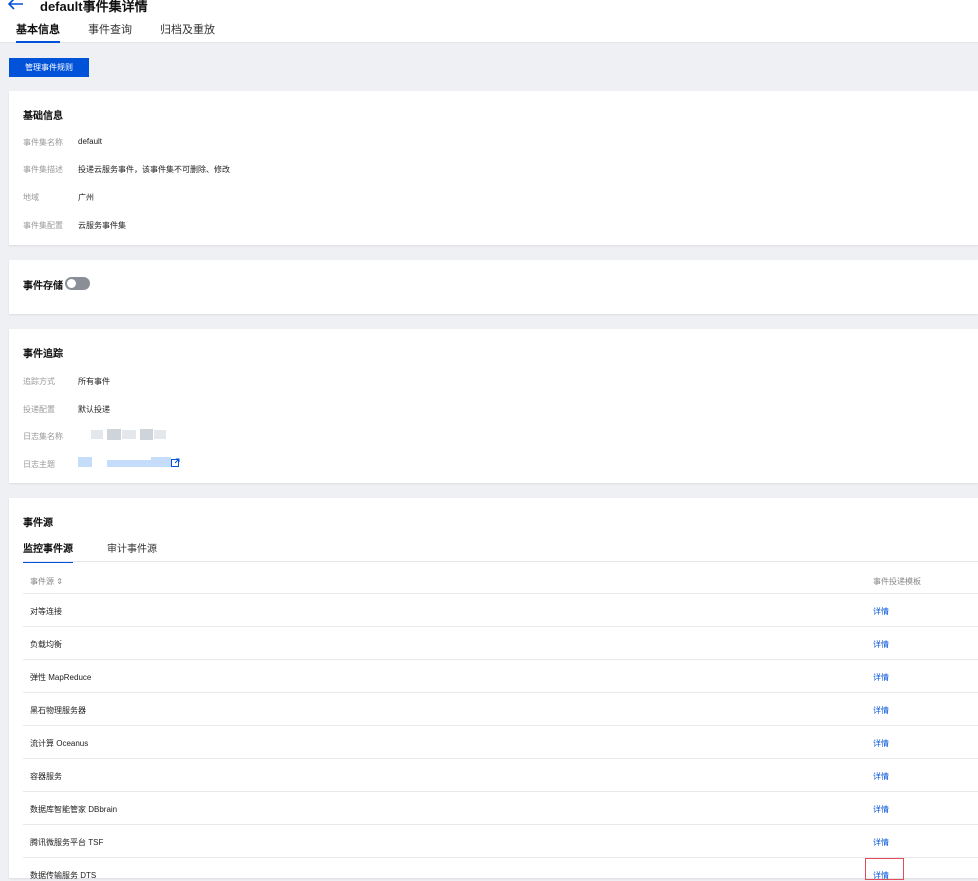  Describe the element at coordinates (61, 677) in the screenshot. I see `table-row-name: 弹性 MapReduce` at that location.